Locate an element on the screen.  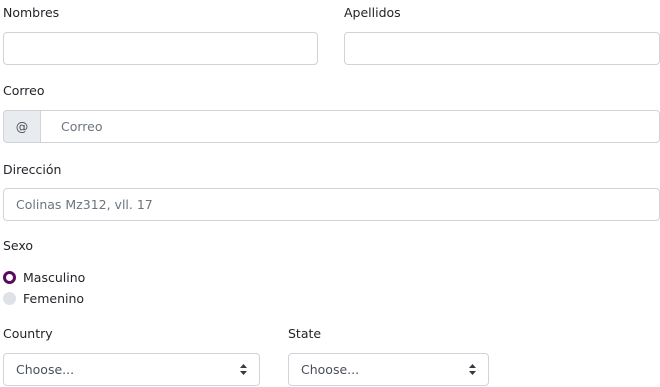
radio-masculino-label: Masculino is located at coordinates (54, 277).